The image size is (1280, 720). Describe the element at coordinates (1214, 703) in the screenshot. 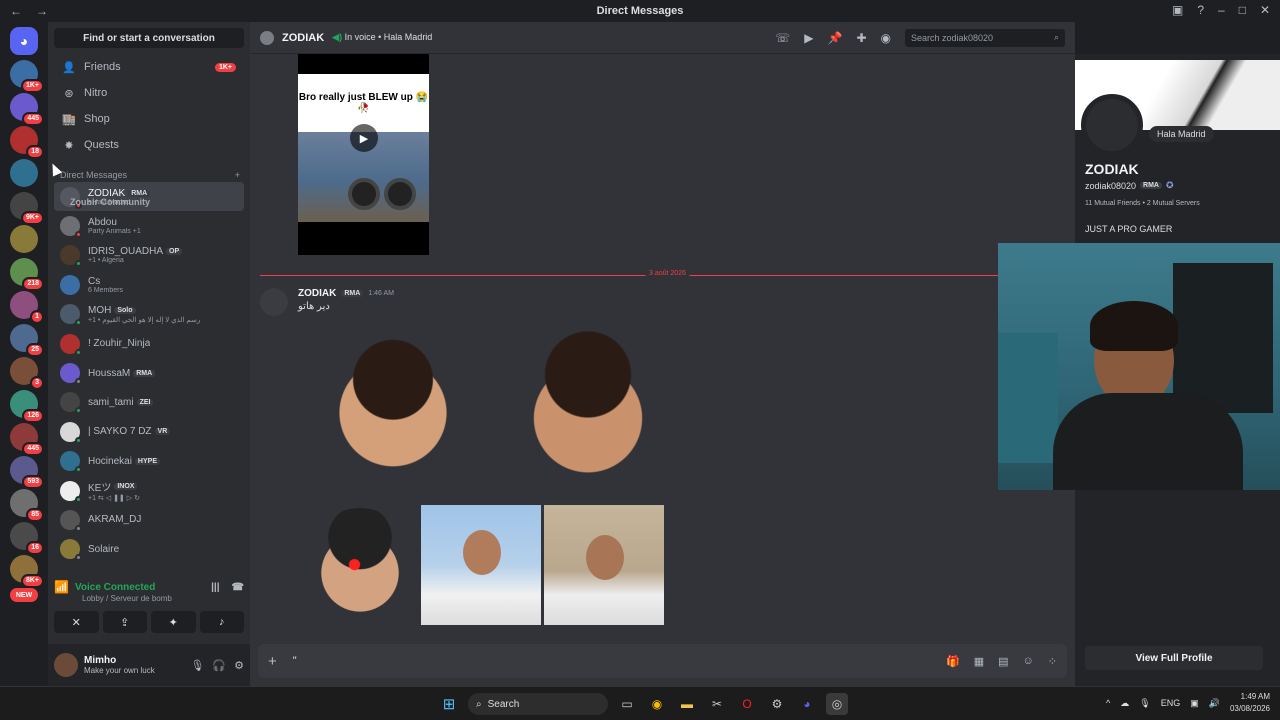

I see `volume-icon: 🔊` at that location.